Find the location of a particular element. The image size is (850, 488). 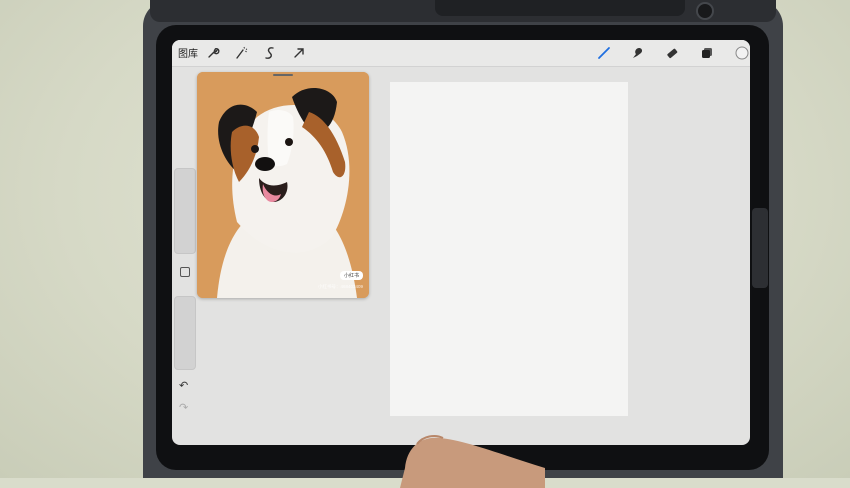

reference-window: 小红书 小红书号：468403409 is located at coordinates (283, 185).